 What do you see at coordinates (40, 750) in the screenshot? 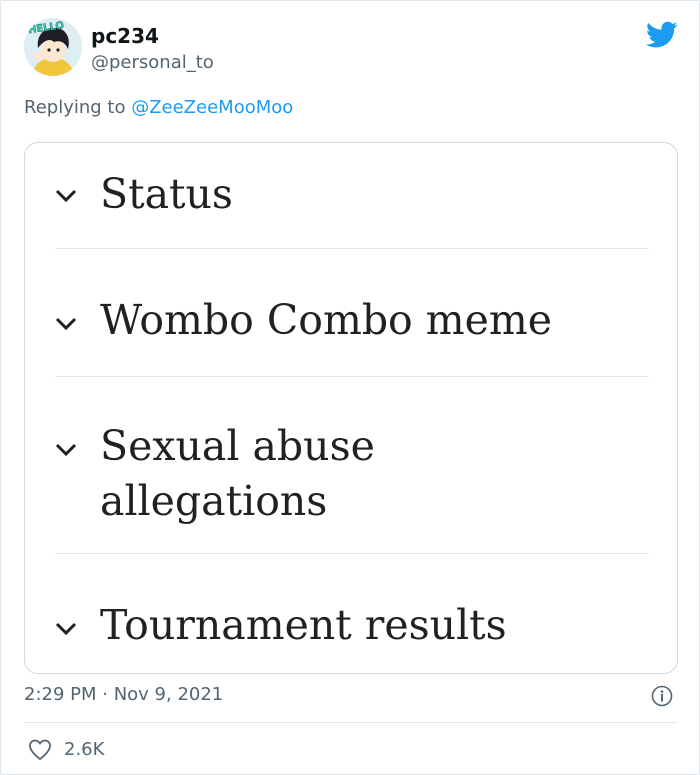
I see `heart-icon` at bounding box center [40, 750].